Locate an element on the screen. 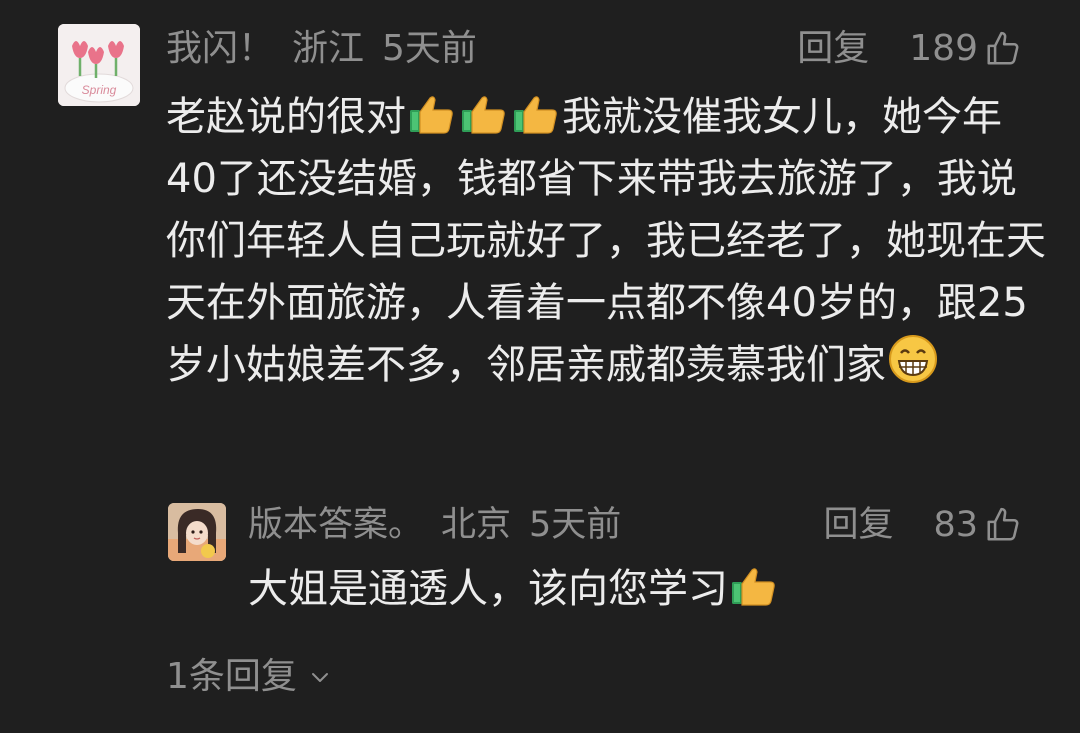 The image size is (1080, 733). tulip-avatar-image: Spring is located at coordinates (99, 65).